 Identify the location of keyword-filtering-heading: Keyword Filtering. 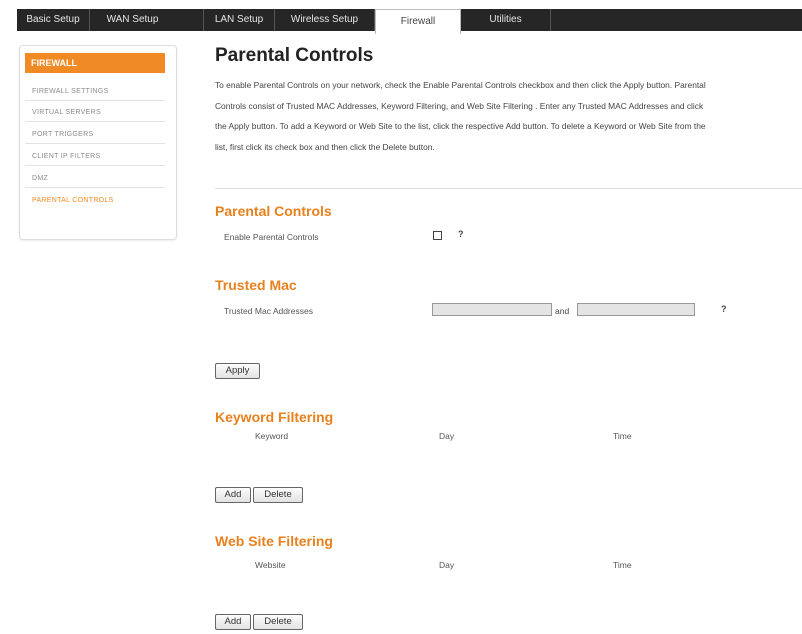
(274, 417).